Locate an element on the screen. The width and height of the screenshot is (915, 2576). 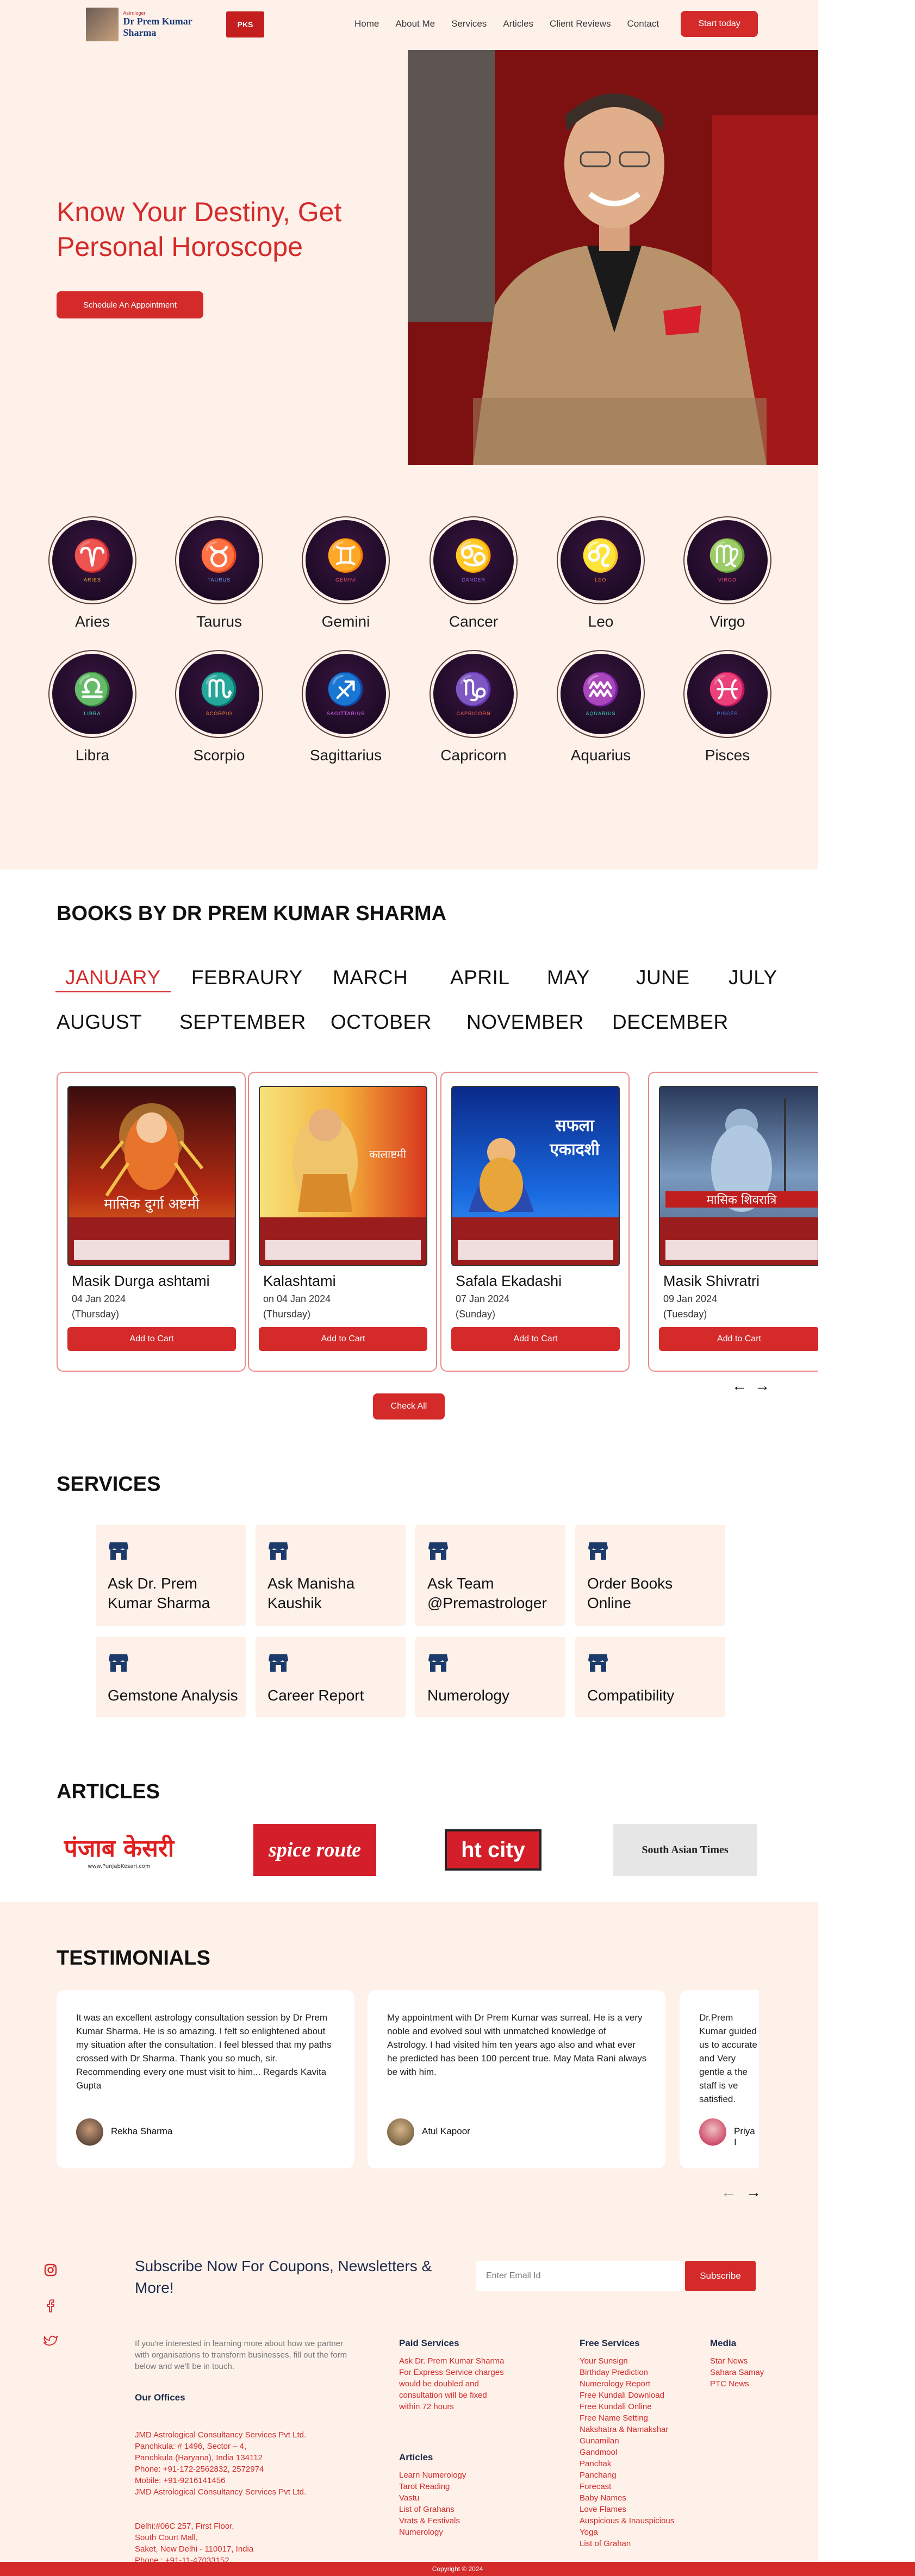
nav-articles: Articles is located at coordinates (518, 23).